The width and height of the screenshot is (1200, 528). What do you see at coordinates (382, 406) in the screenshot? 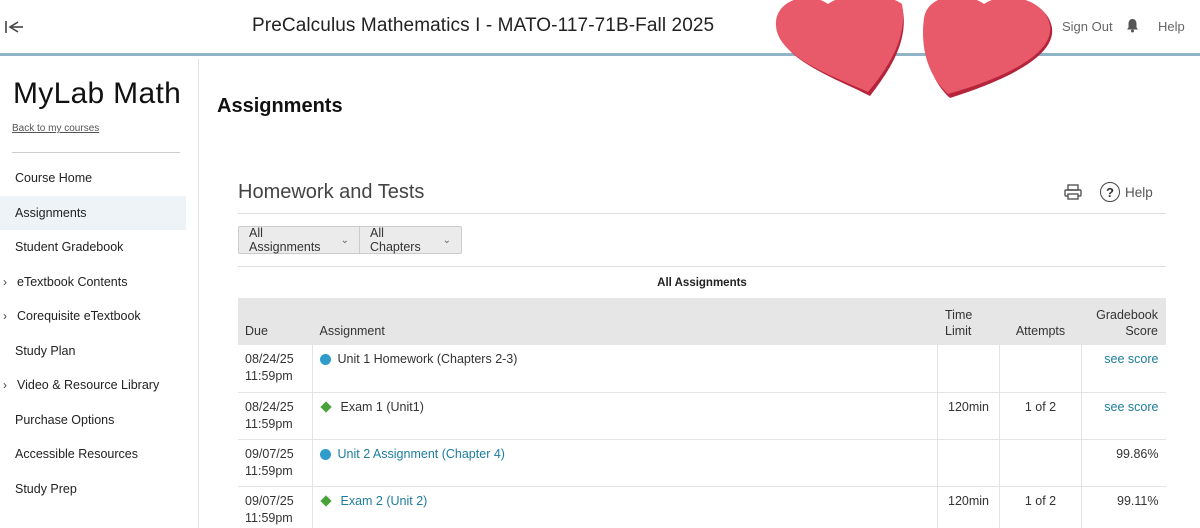
I see `assignment-name: Exam 1 (Unit1)` at bounding box center [382, 406].